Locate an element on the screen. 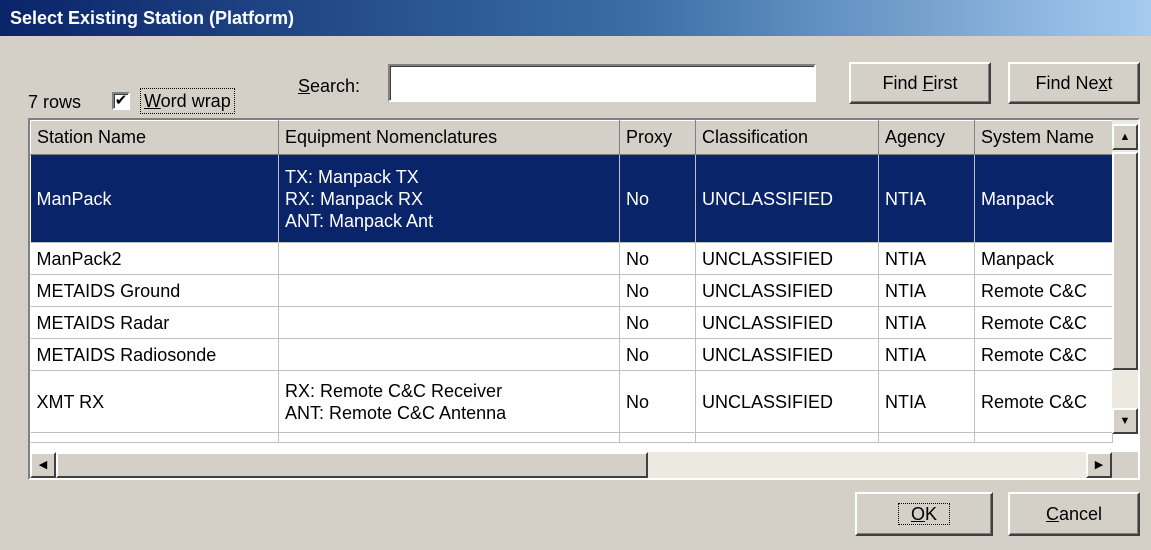 The width and height of the screenshot is (1151, 550). equipment-line: ANT: Remote C&C Antenna is located at coordinates (396, 412).